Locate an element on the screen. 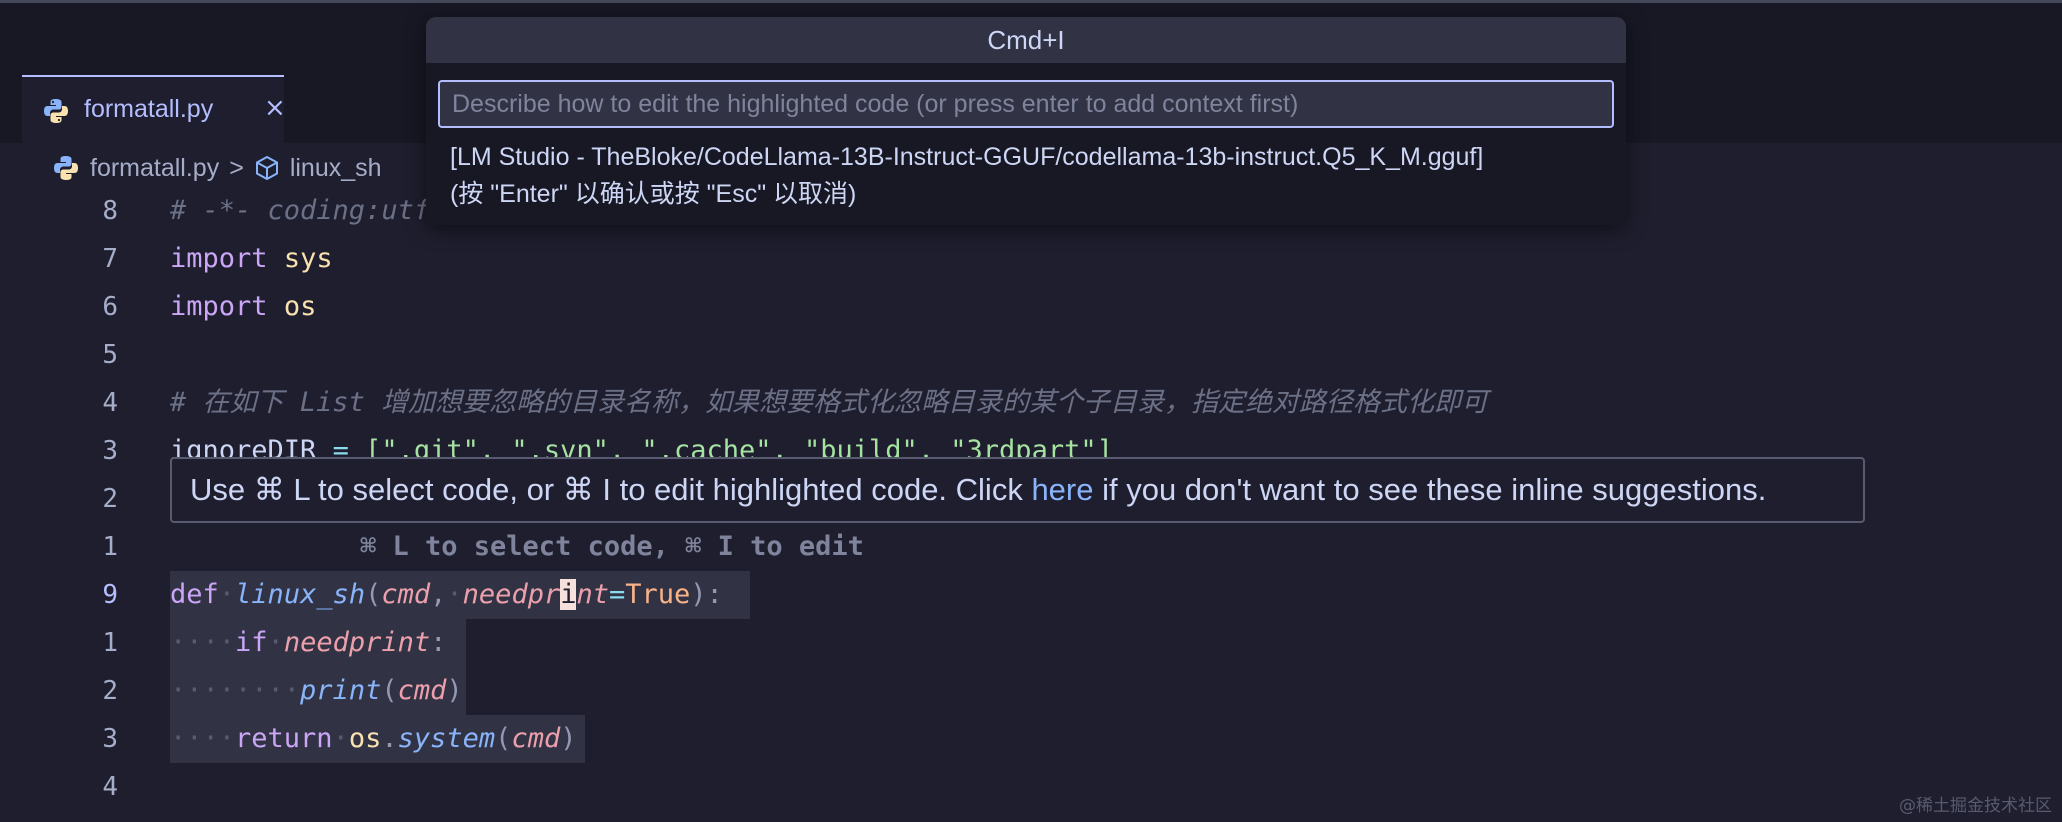 The width and height of the screenshot is (2062, 822). function-name: print is located at coordinates (341, 690).